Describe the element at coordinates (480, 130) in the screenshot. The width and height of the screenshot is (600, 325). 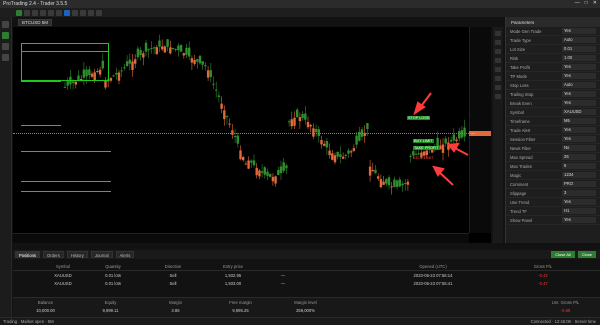
I see `price-axis: —` at that location.